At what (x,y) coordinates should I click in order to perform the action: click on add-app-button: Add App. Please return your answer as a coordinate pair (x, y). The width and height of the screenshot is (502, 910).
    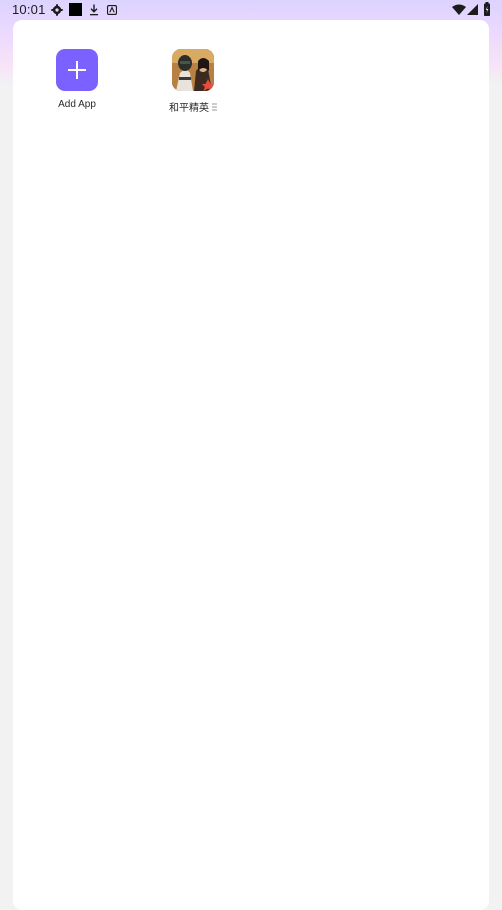
    Looking at the image, I should click on (77, 84).